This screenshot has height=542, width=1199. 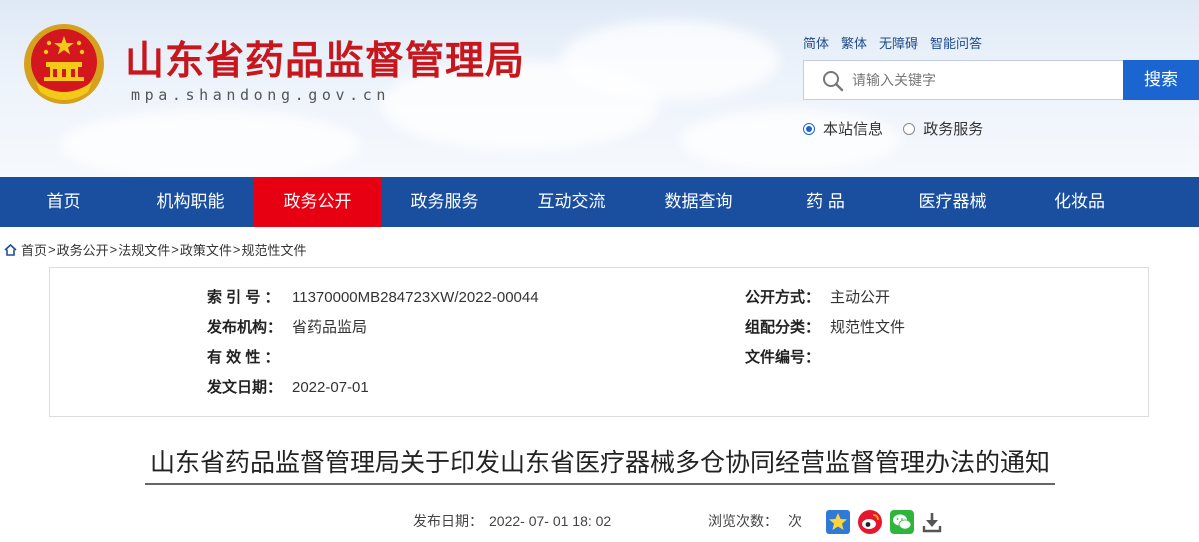 What do you see at coordinates (755, 521) in the screenshot?
I see `view-count: 浏览次数：次` at bounding box center [755, 521].